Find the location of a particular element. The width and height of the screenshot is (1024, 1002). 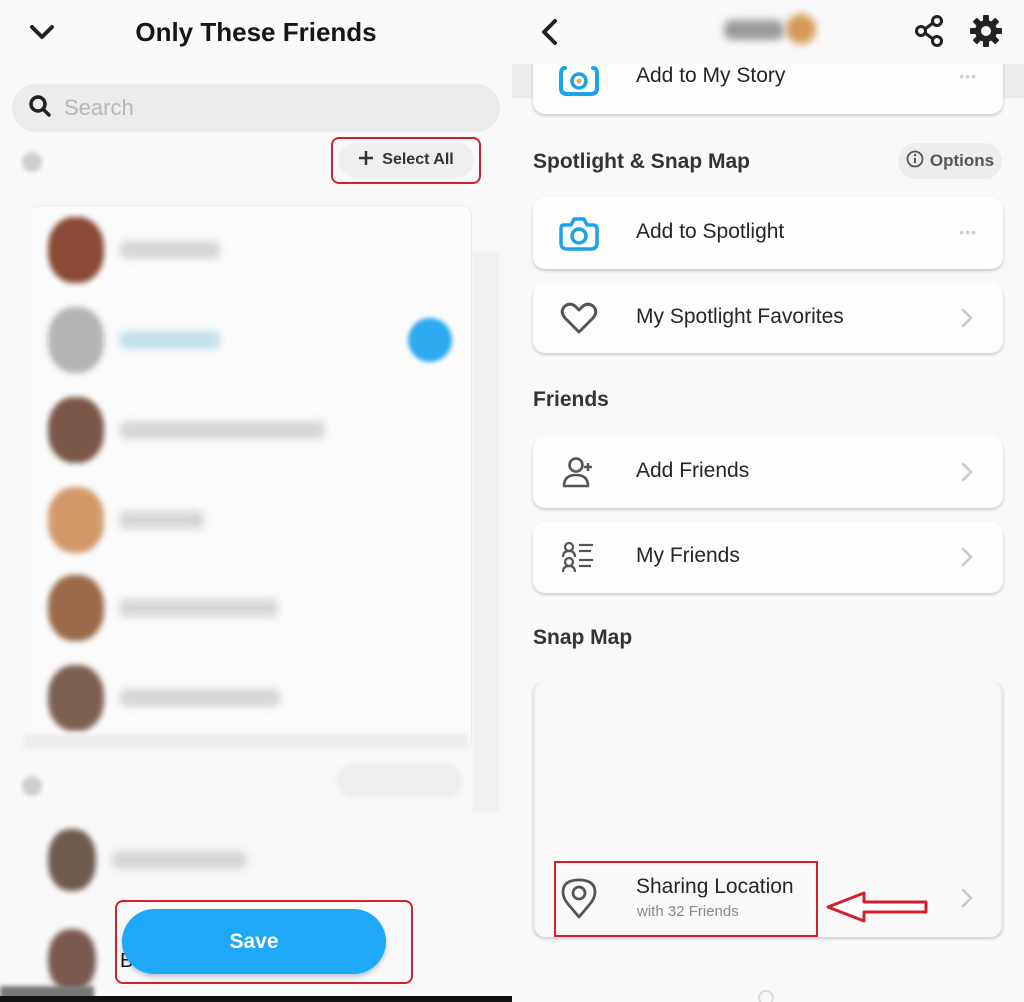

sharing-location-title: Sharing Location is located at coordinates (715, 886).